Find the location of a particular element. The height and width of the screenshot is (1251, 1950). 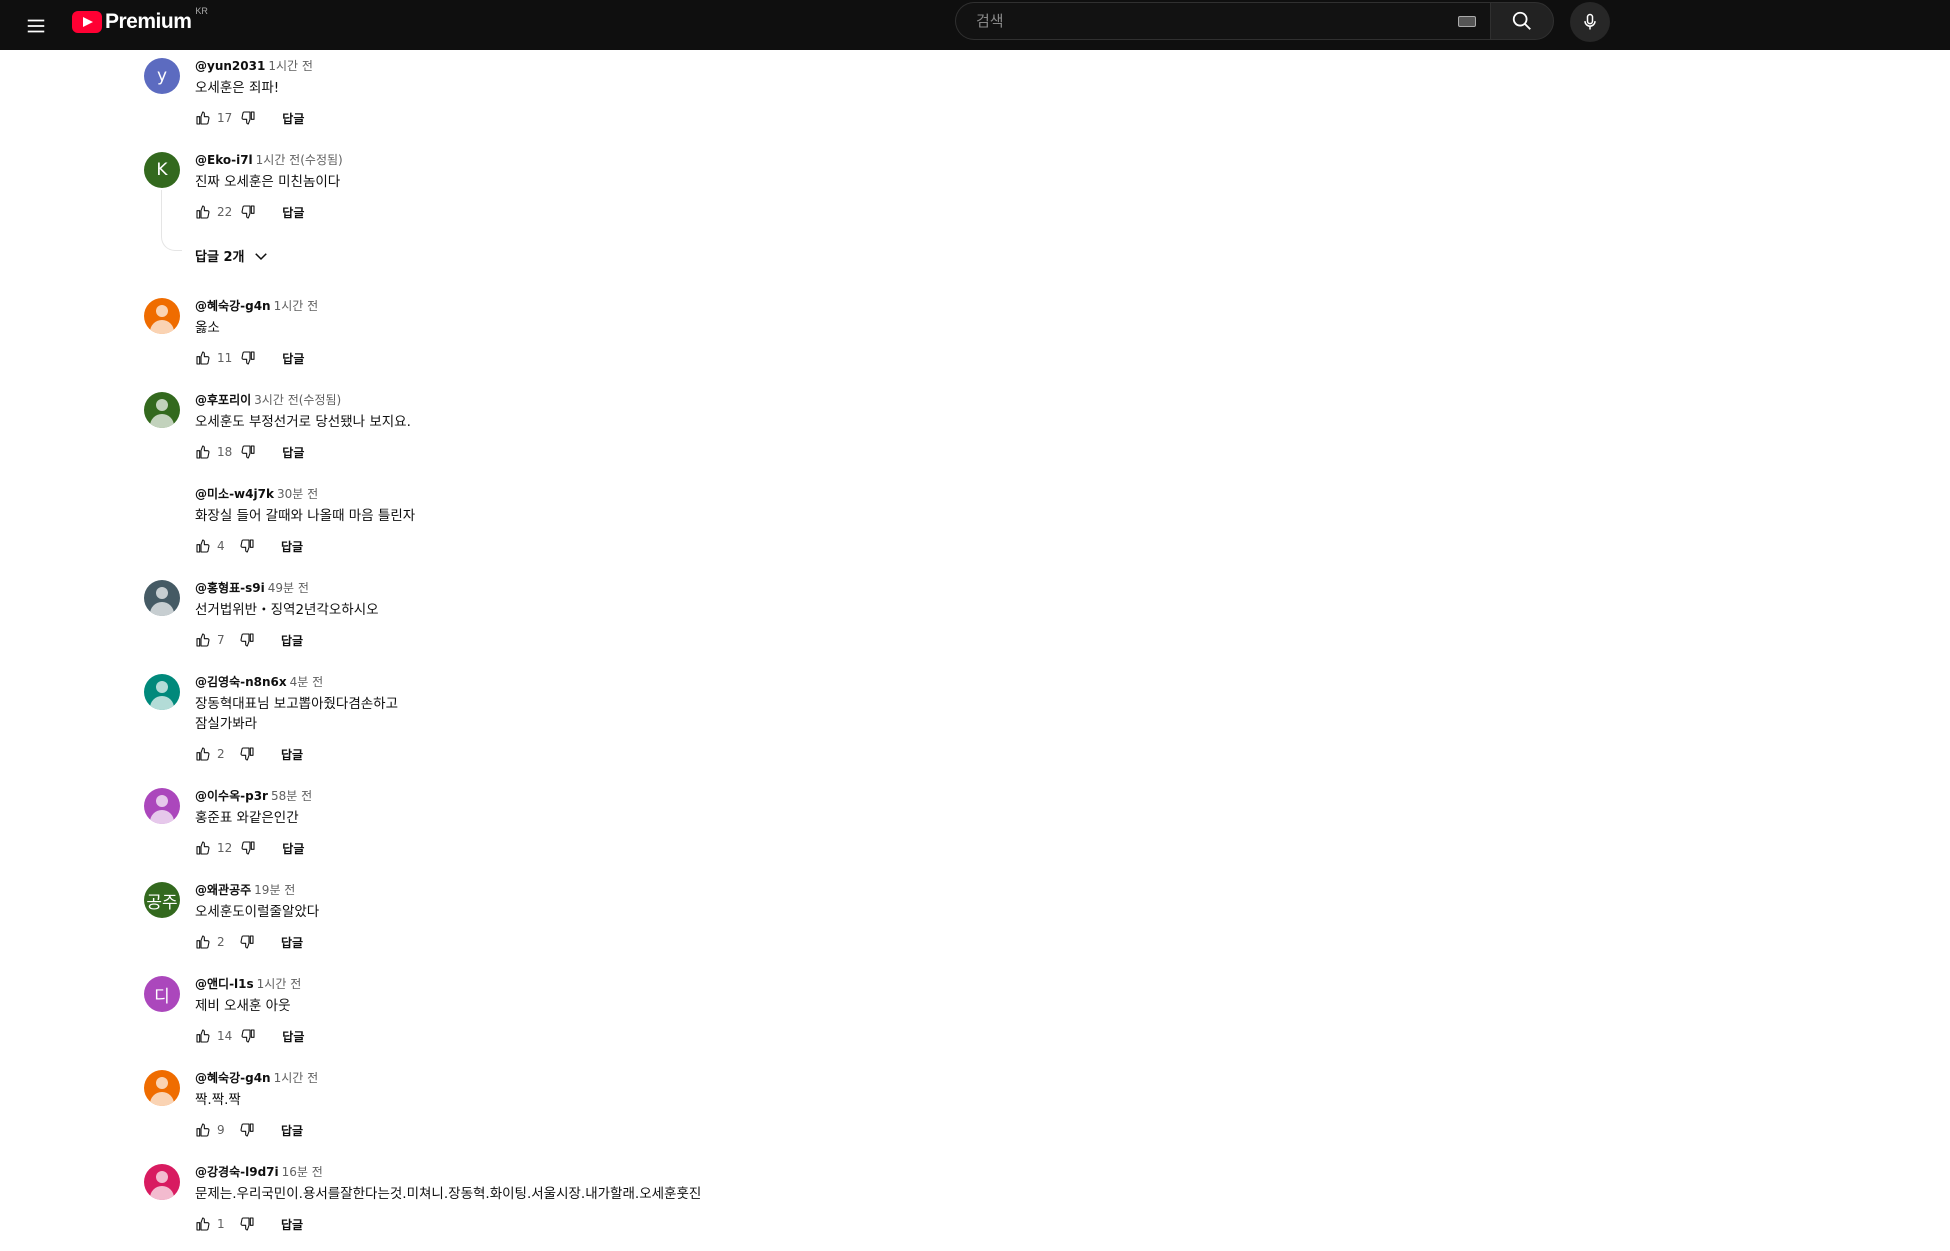

like-count: 1 is located at coordinates (221, 1224).